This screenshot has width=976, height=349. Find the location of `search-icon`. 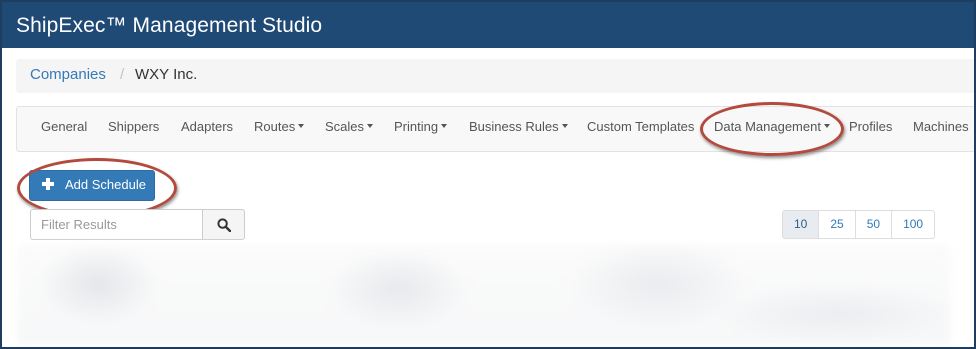

search-icon is located at coordinates (224, 225).